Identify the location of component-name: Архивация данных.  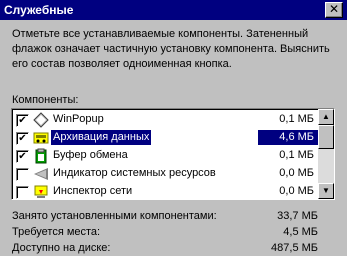
(101, 137).